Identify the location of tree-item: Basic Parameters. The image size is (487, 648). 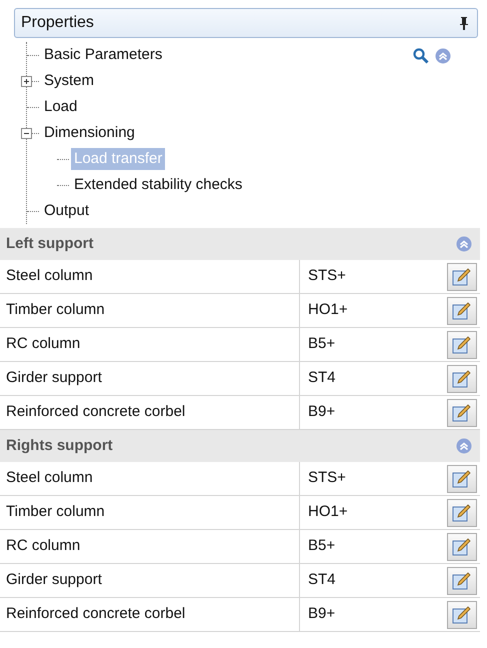
(103, 55).